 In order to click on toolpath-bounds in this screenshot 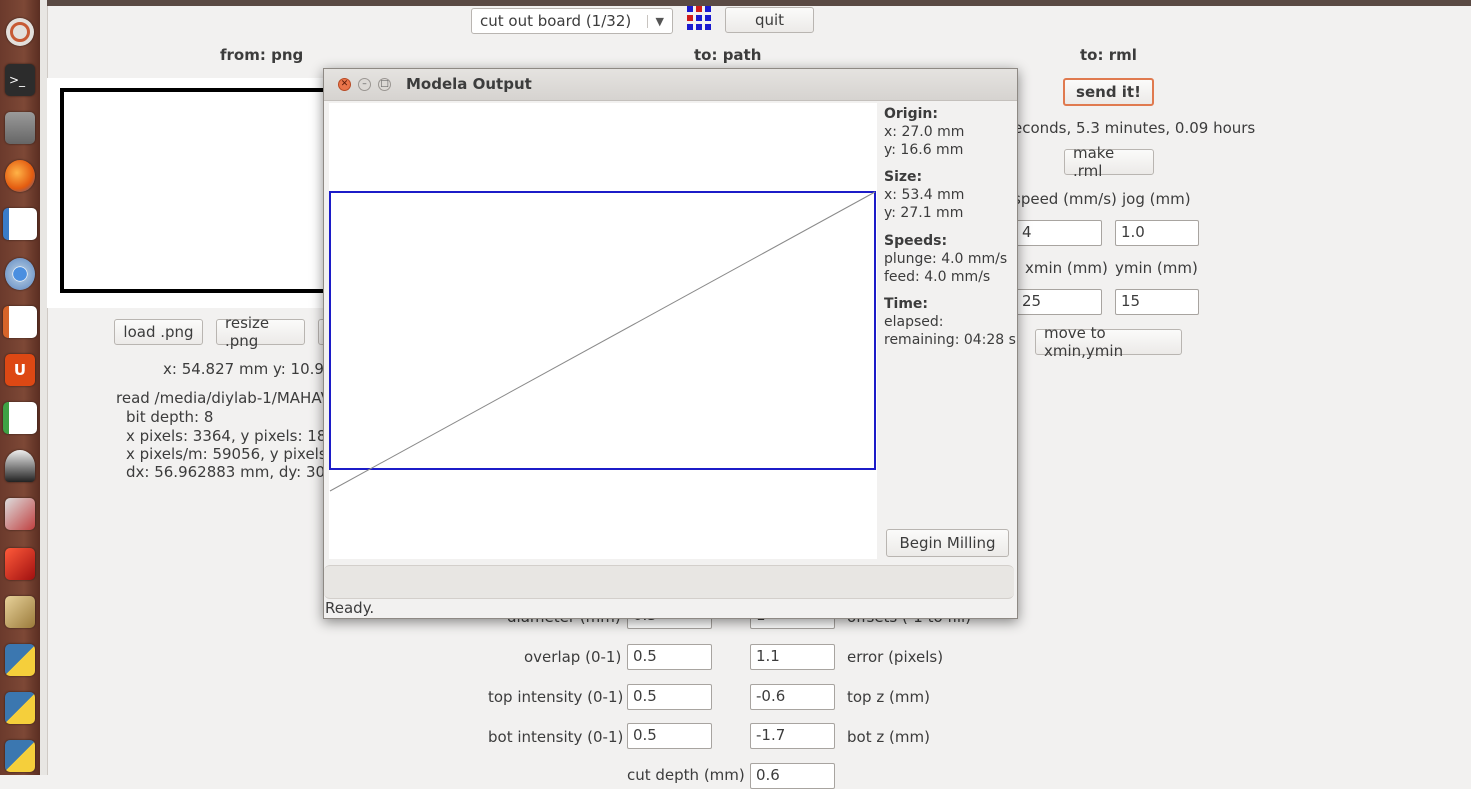, I will do `click(602, 330)`.